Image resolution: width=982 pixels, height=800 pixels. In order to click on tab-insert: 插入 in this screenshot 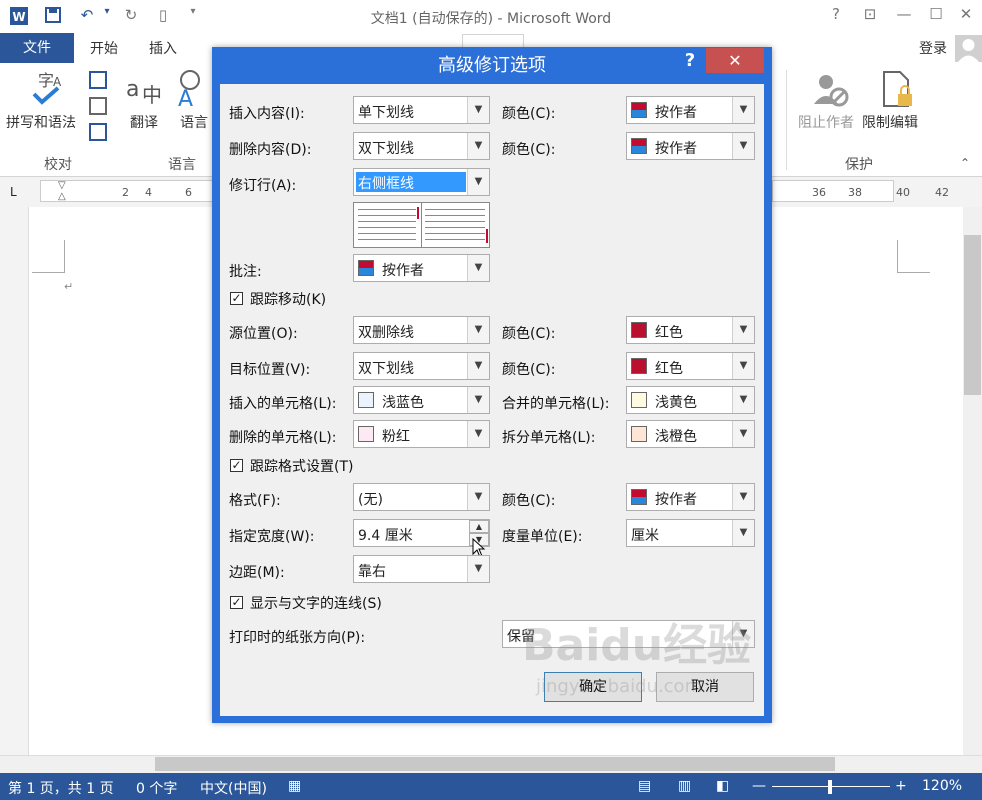, I will do `click(163, 48)`.